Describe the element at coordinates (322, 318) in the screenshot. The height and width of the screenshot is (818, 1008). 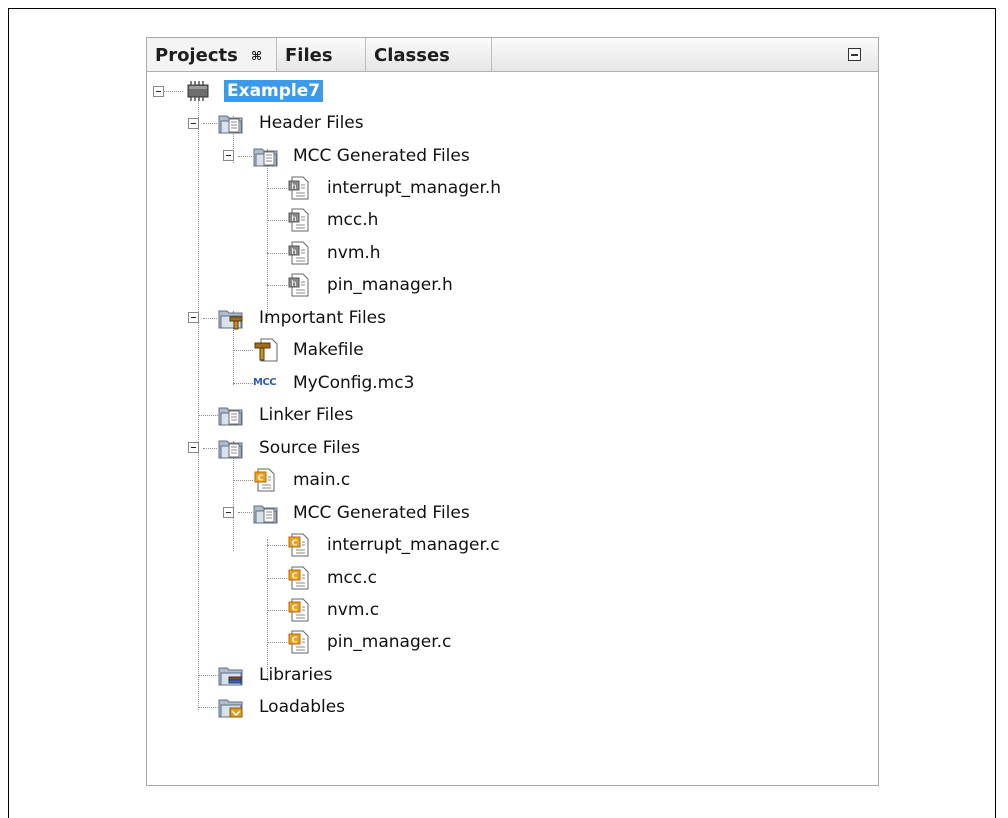
I see `tree-item-important-files: Important Files` at that location.